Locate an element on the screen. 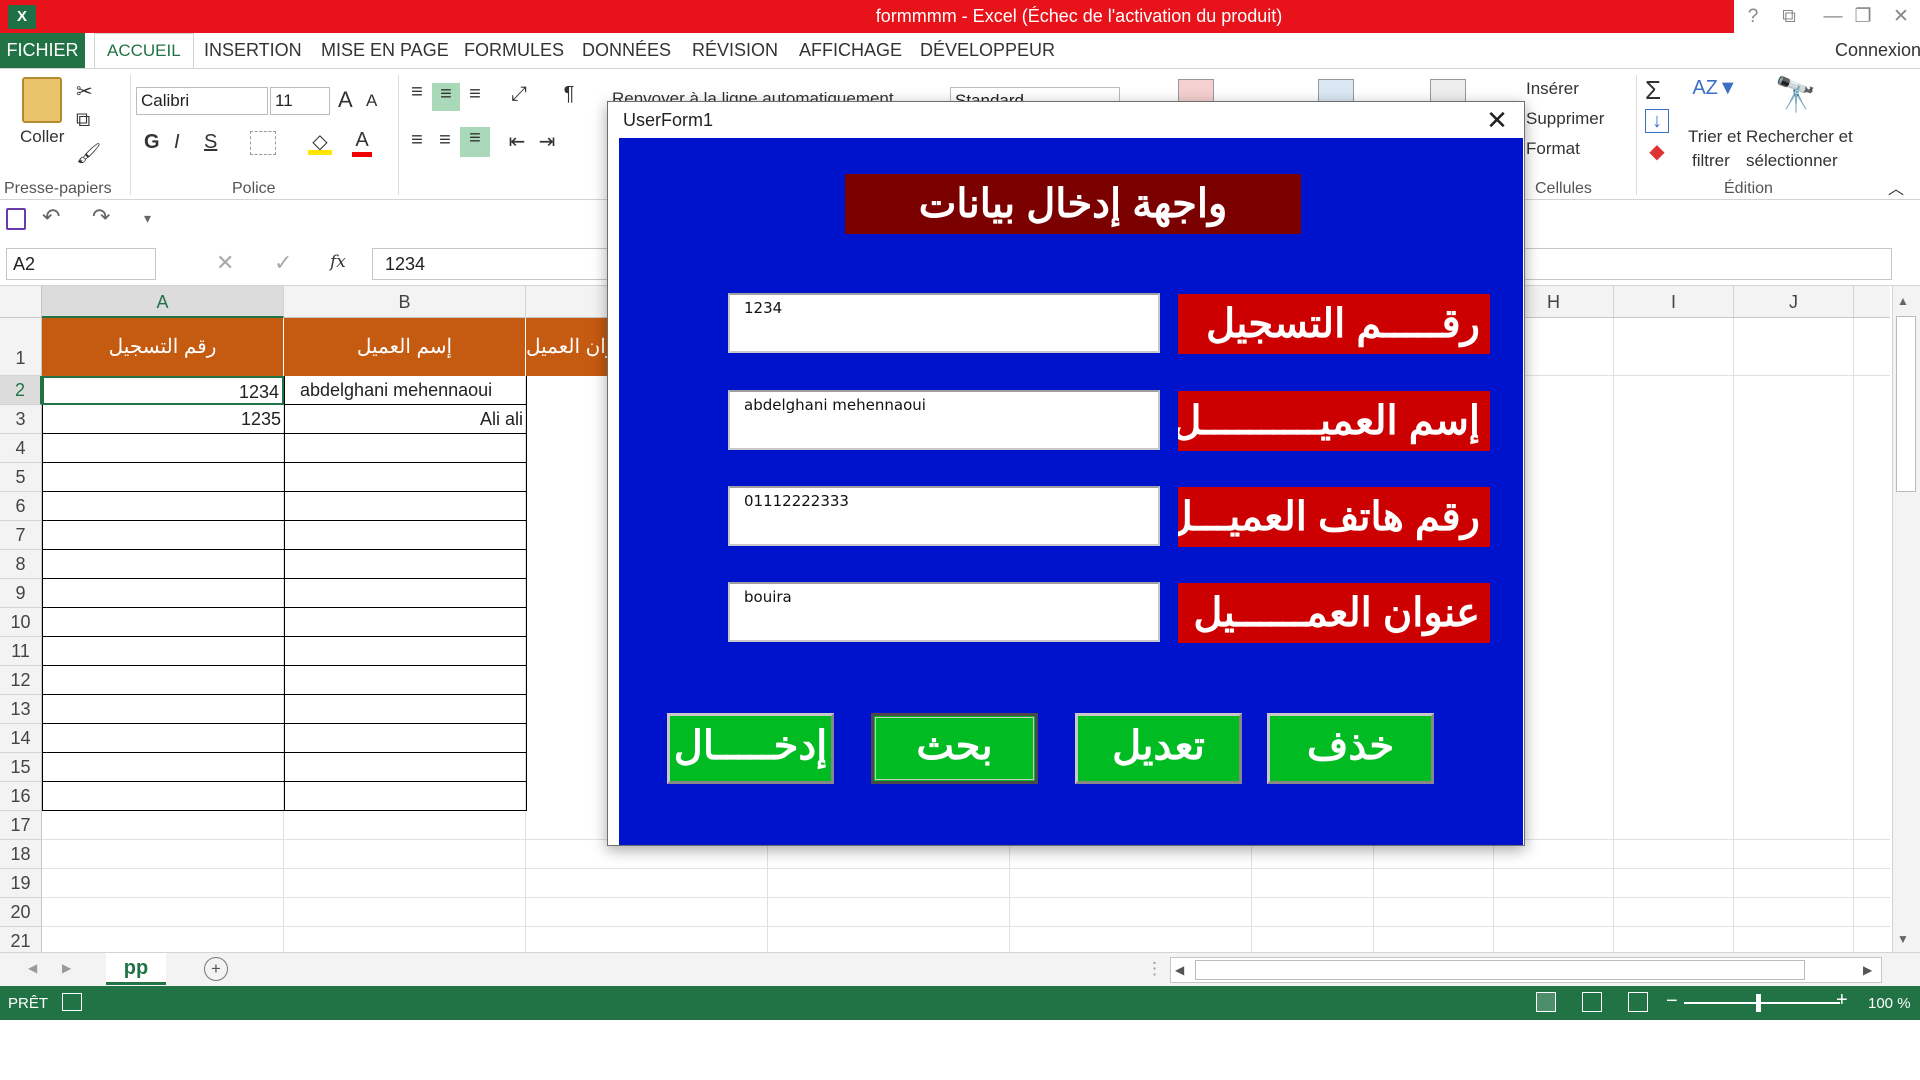 This screenshot has width=1920, height=1080. row-header-2: 2 is located at coordinates (21, 390).